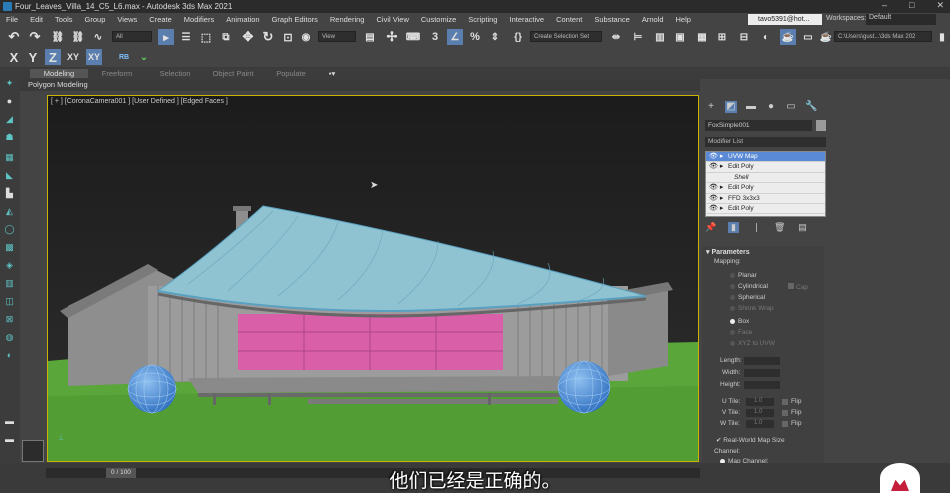  Describe the element at coordinates (9, 101) in the screenshot. I see `point-icon: ●` at that location.